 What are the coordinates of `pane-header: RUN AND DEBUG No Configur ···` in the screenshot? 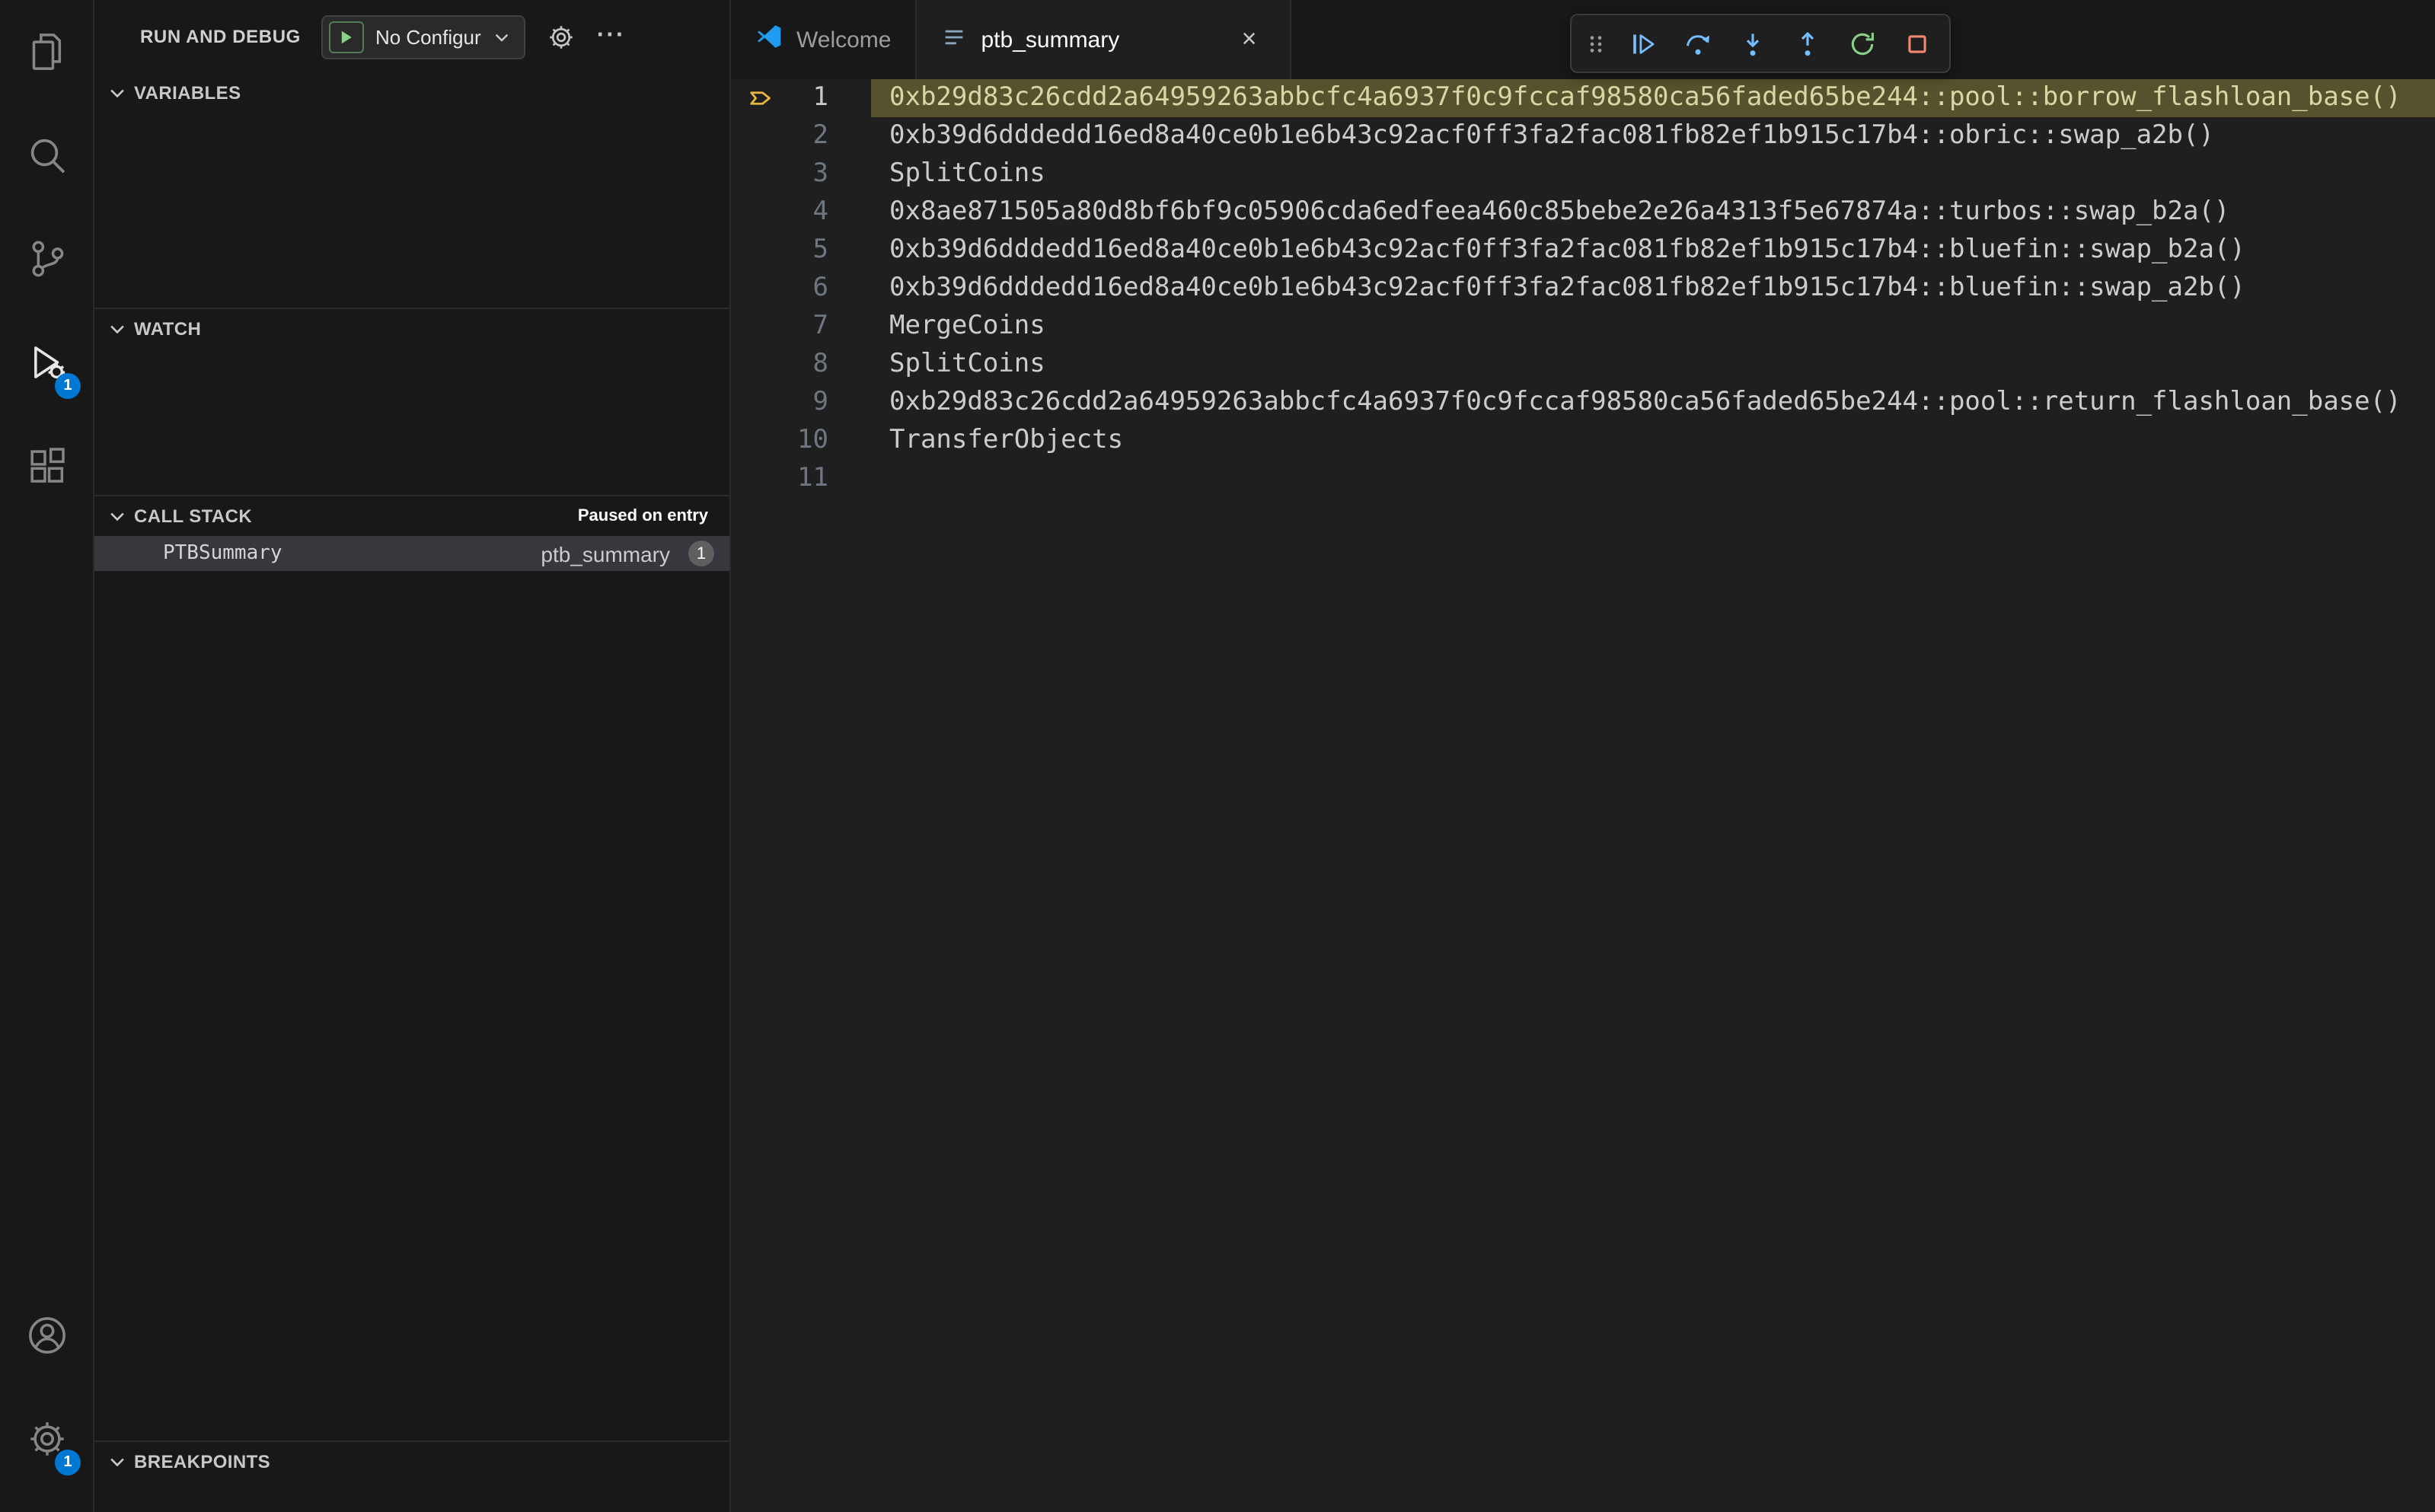 It's located at (411, 36).